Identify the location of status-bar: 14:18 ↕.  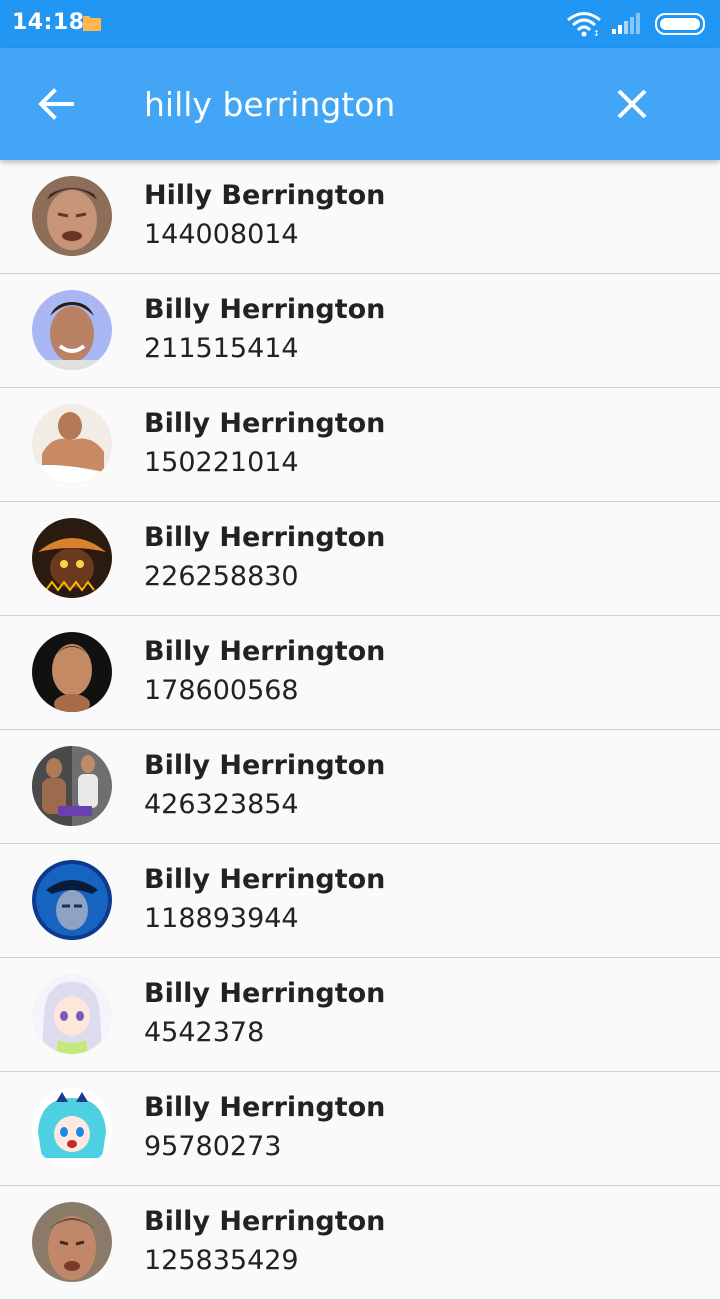
(360, 24).